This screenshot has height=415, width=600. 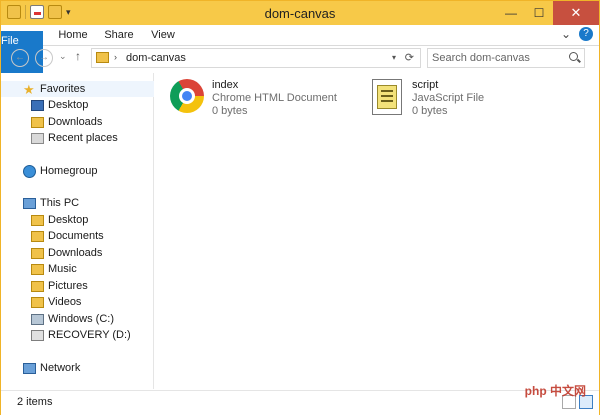 I want to click on homegroup-icon, so click(x=29, y=171).